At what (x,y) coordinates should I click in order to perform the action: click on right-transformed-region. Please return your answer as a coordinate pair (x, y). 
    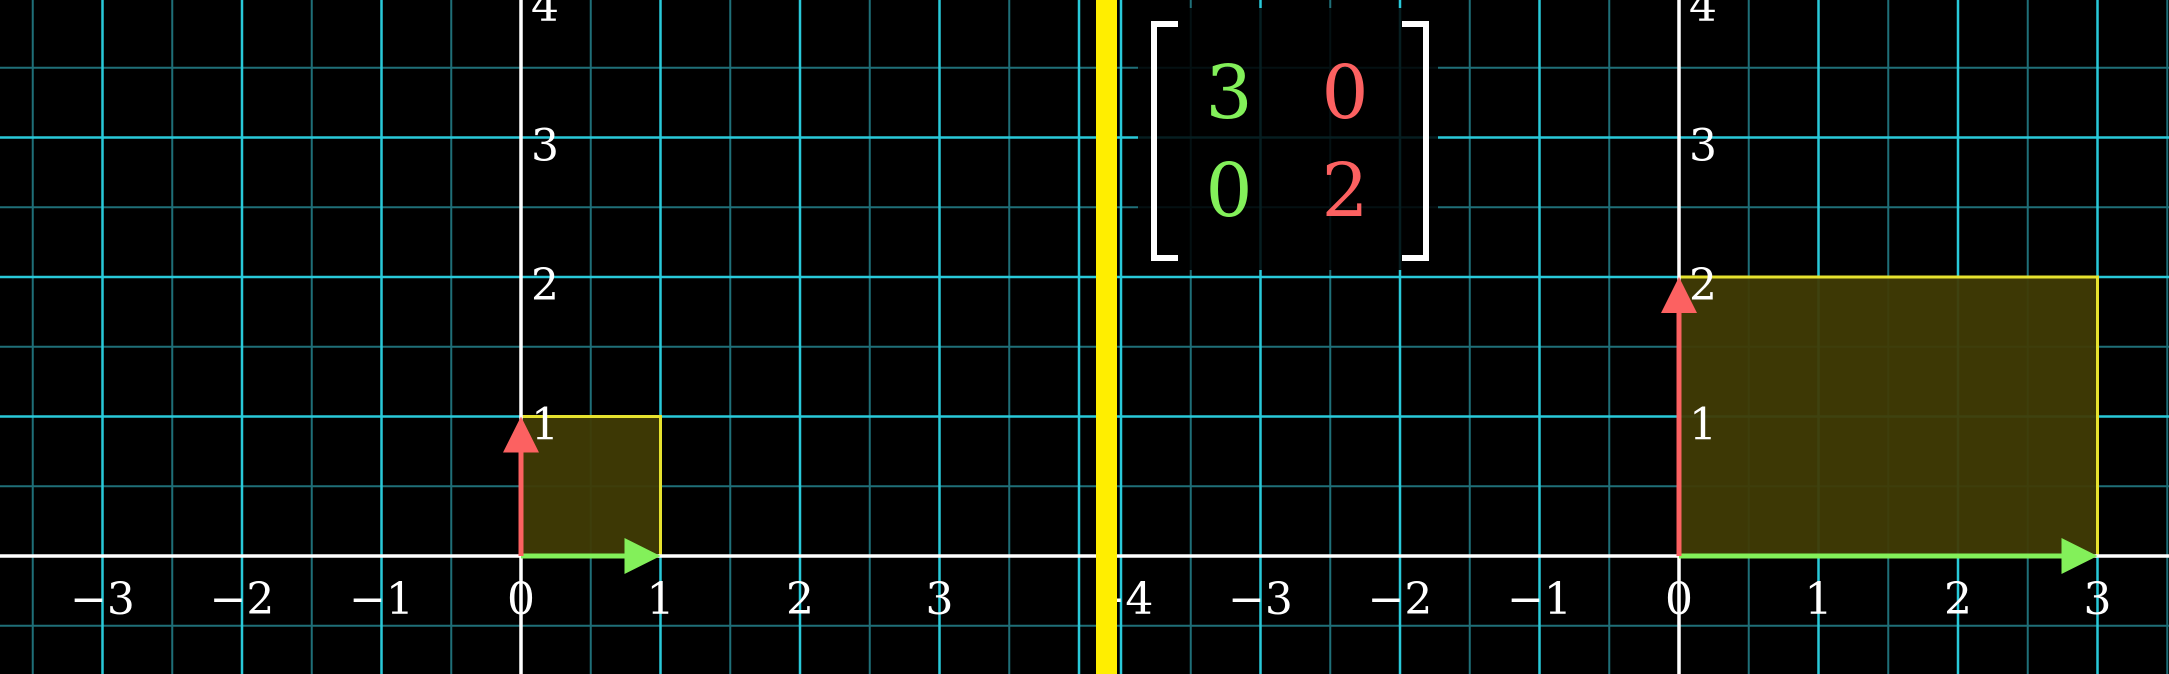
    Looking at the image, I should click on (1888, 416).